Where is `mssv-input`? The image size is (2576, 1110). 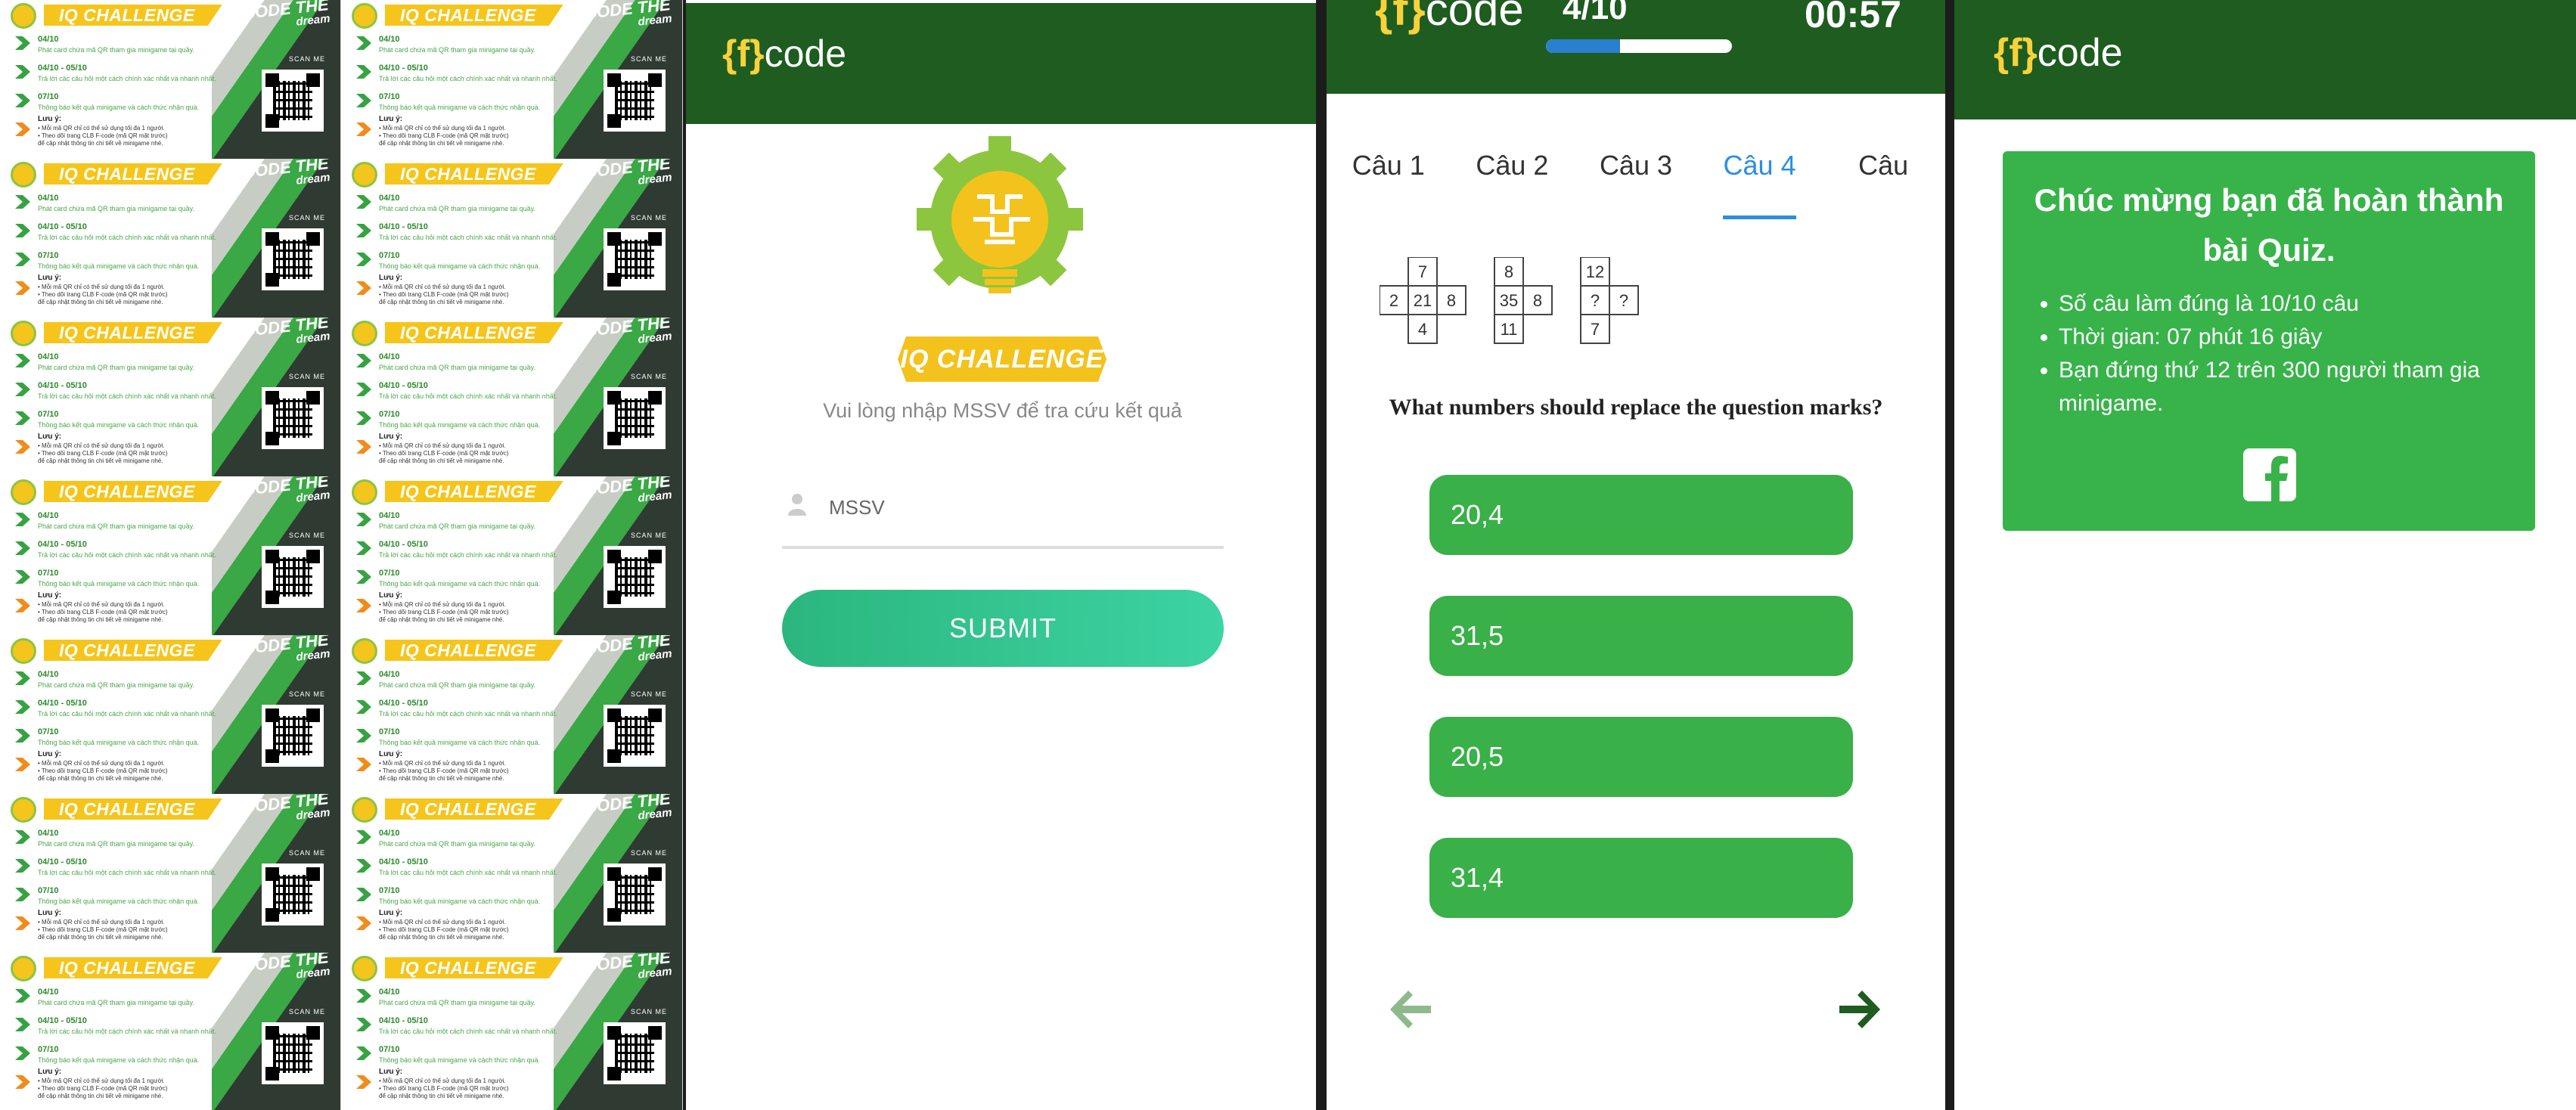 mssv-input is located at coordinates (1018, 507).